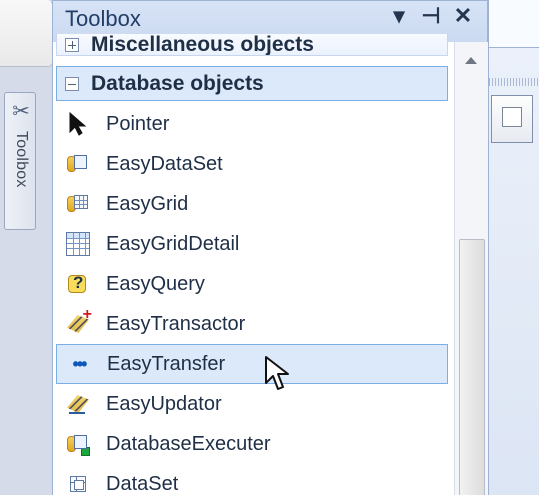  Describe the element at coordinates (257, 244) in the screenshot. I see `tool-item-easygriddetail: EasyGridDetail` at that location.